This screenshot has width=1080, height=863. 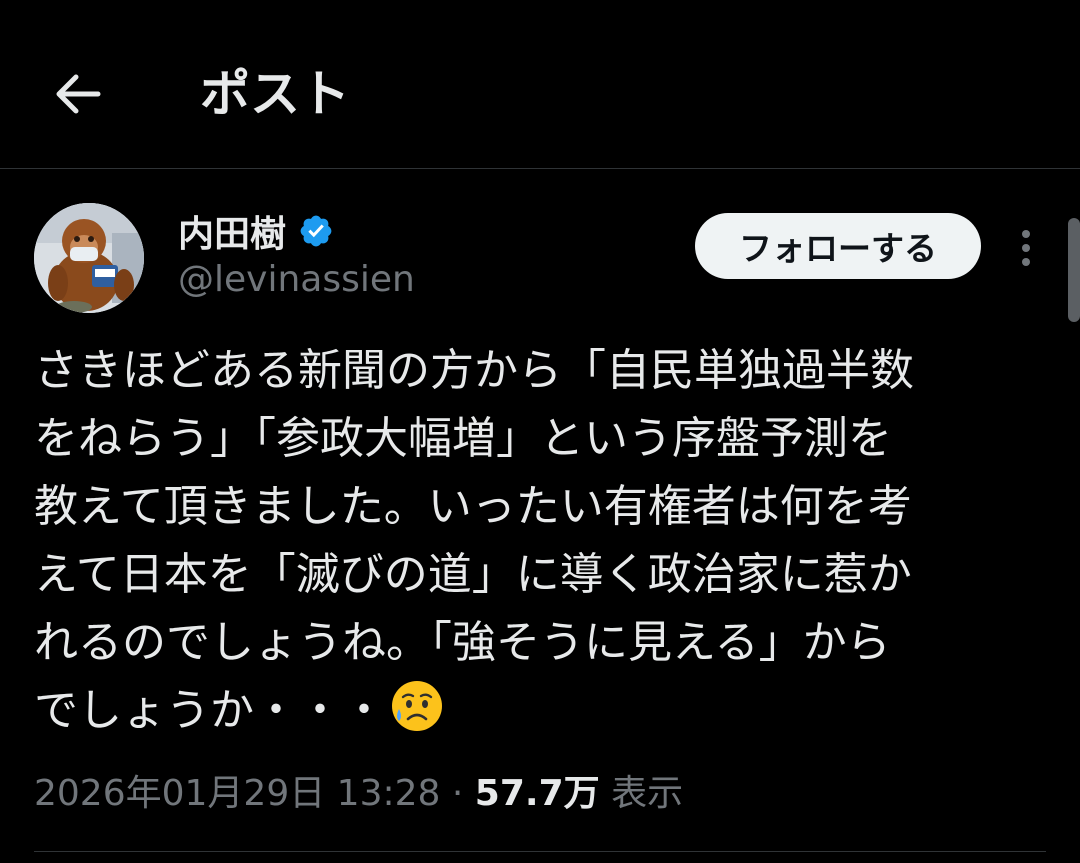 I want to click on author-name-row: 内田樹, so click(x=256, y=231).